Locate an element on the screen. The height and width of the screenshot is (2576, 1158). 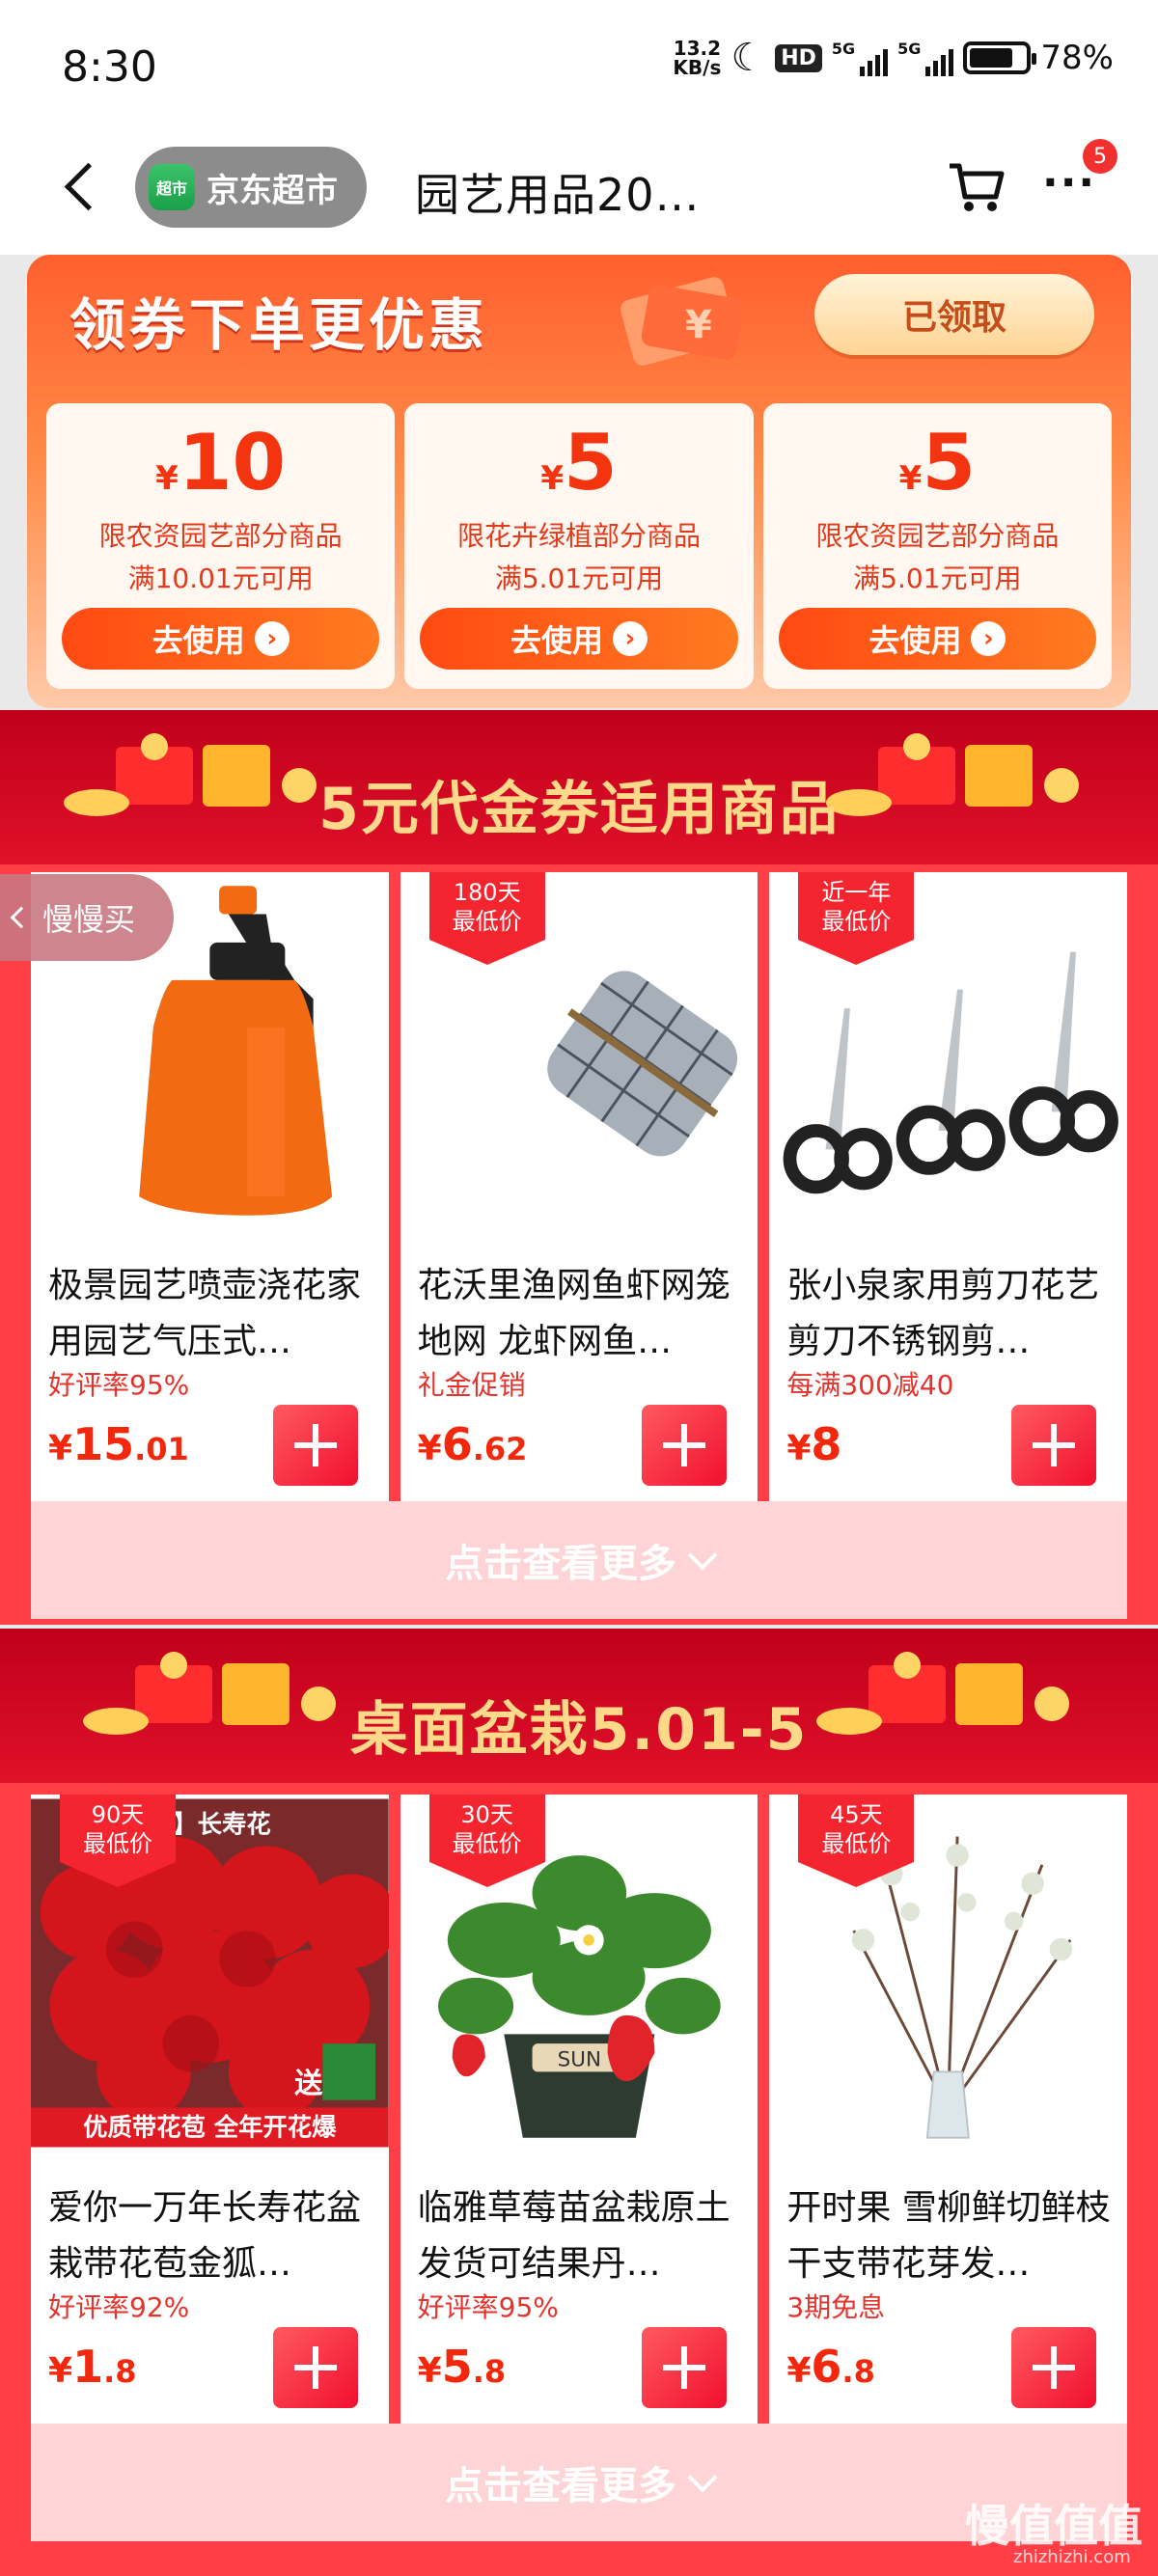
status-bar: 8:30 13.2 KB/s ☾ HD 5G 5G 78% is located at coordinates (579, 67).